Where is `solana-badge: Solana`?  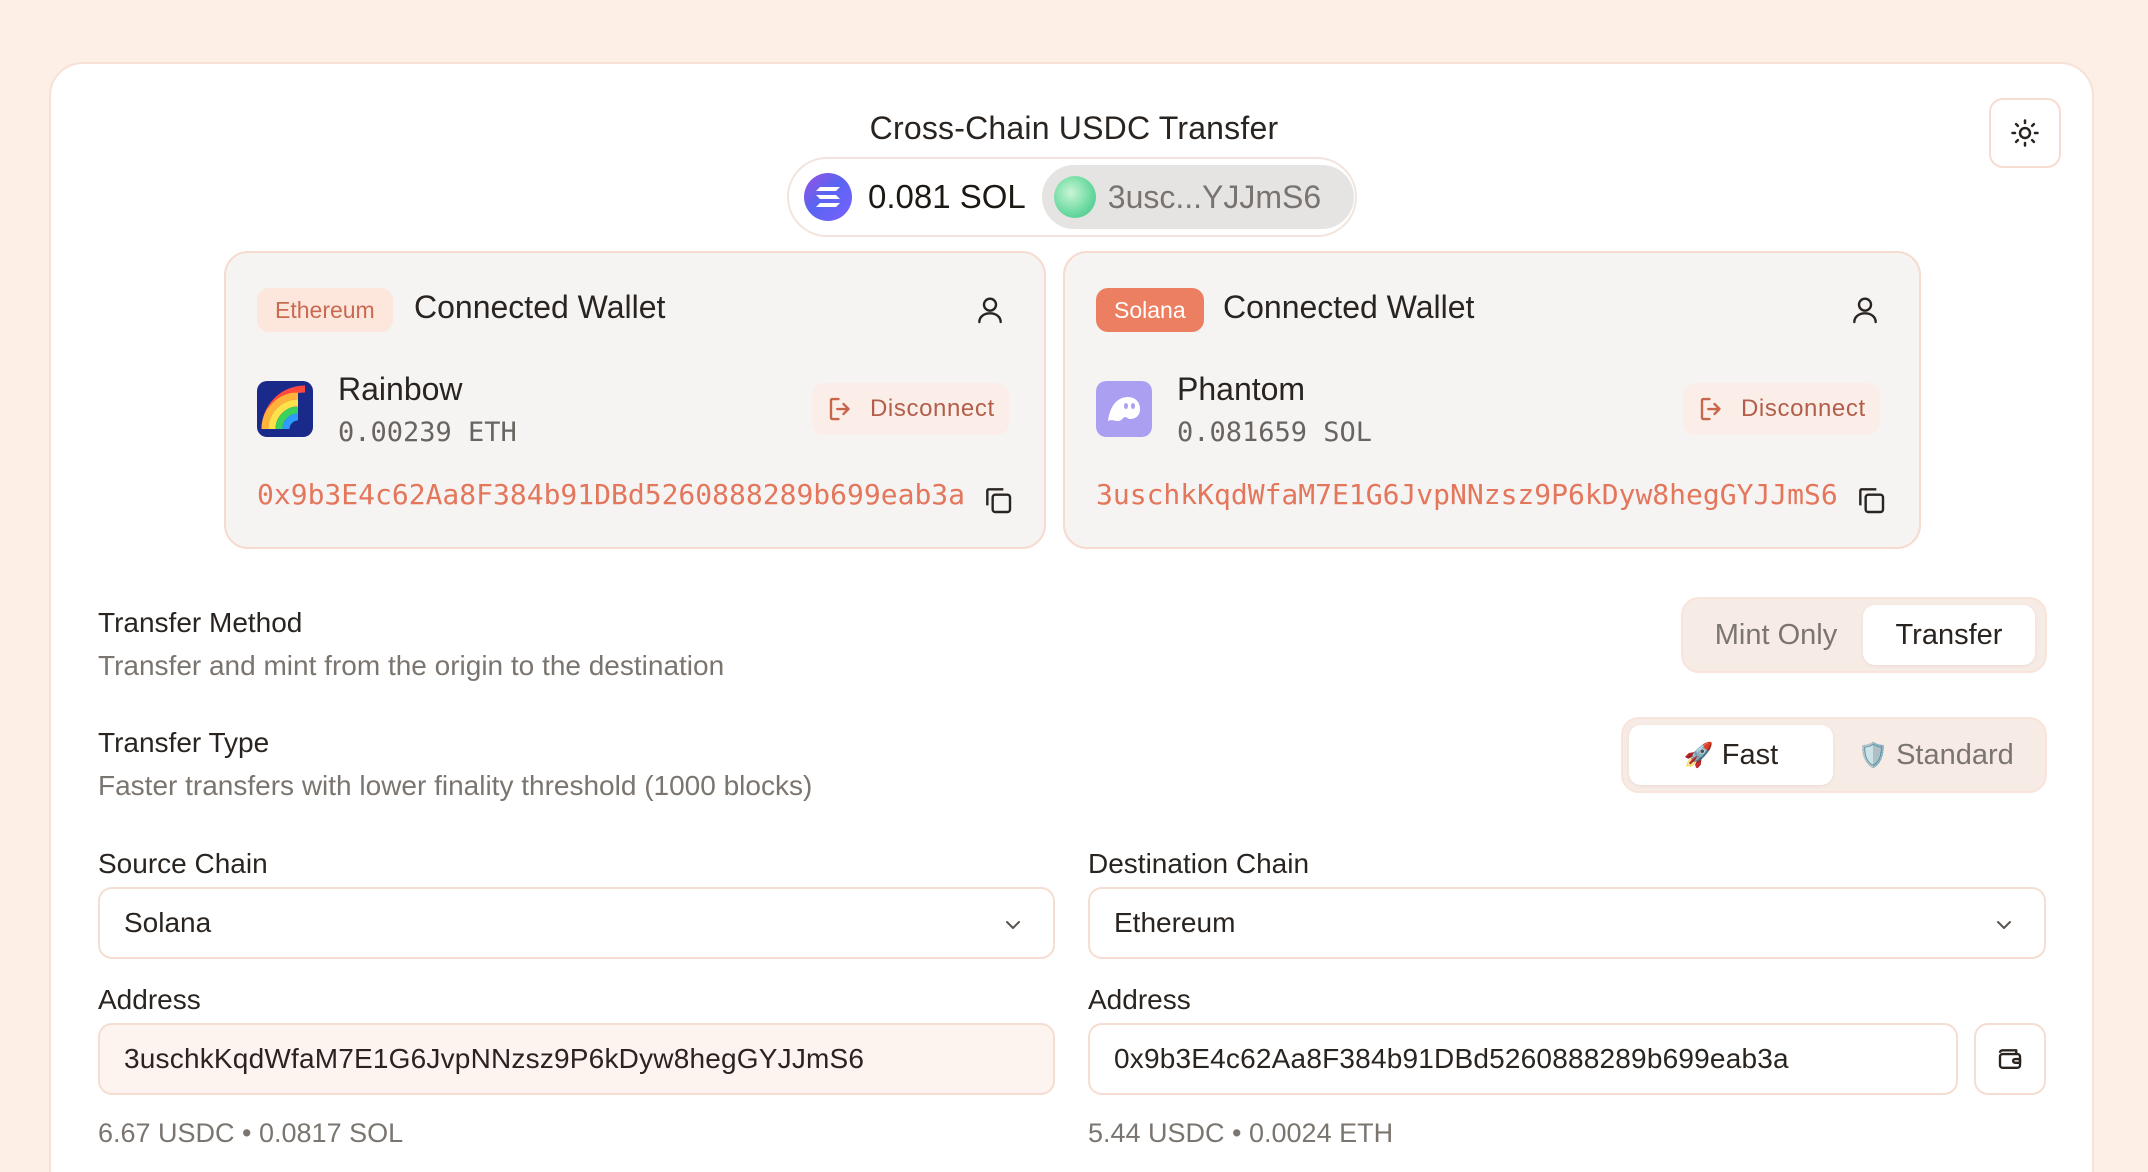 solana-badge: Solana is located at coordinates (1150, 310).